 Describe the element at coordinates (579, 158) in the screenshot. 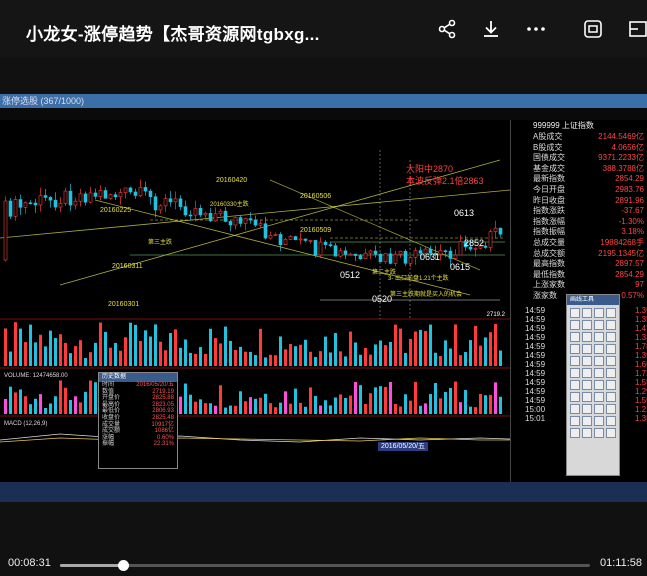

I see `quote-row: 国债成交 9371.2233亿` at that location.